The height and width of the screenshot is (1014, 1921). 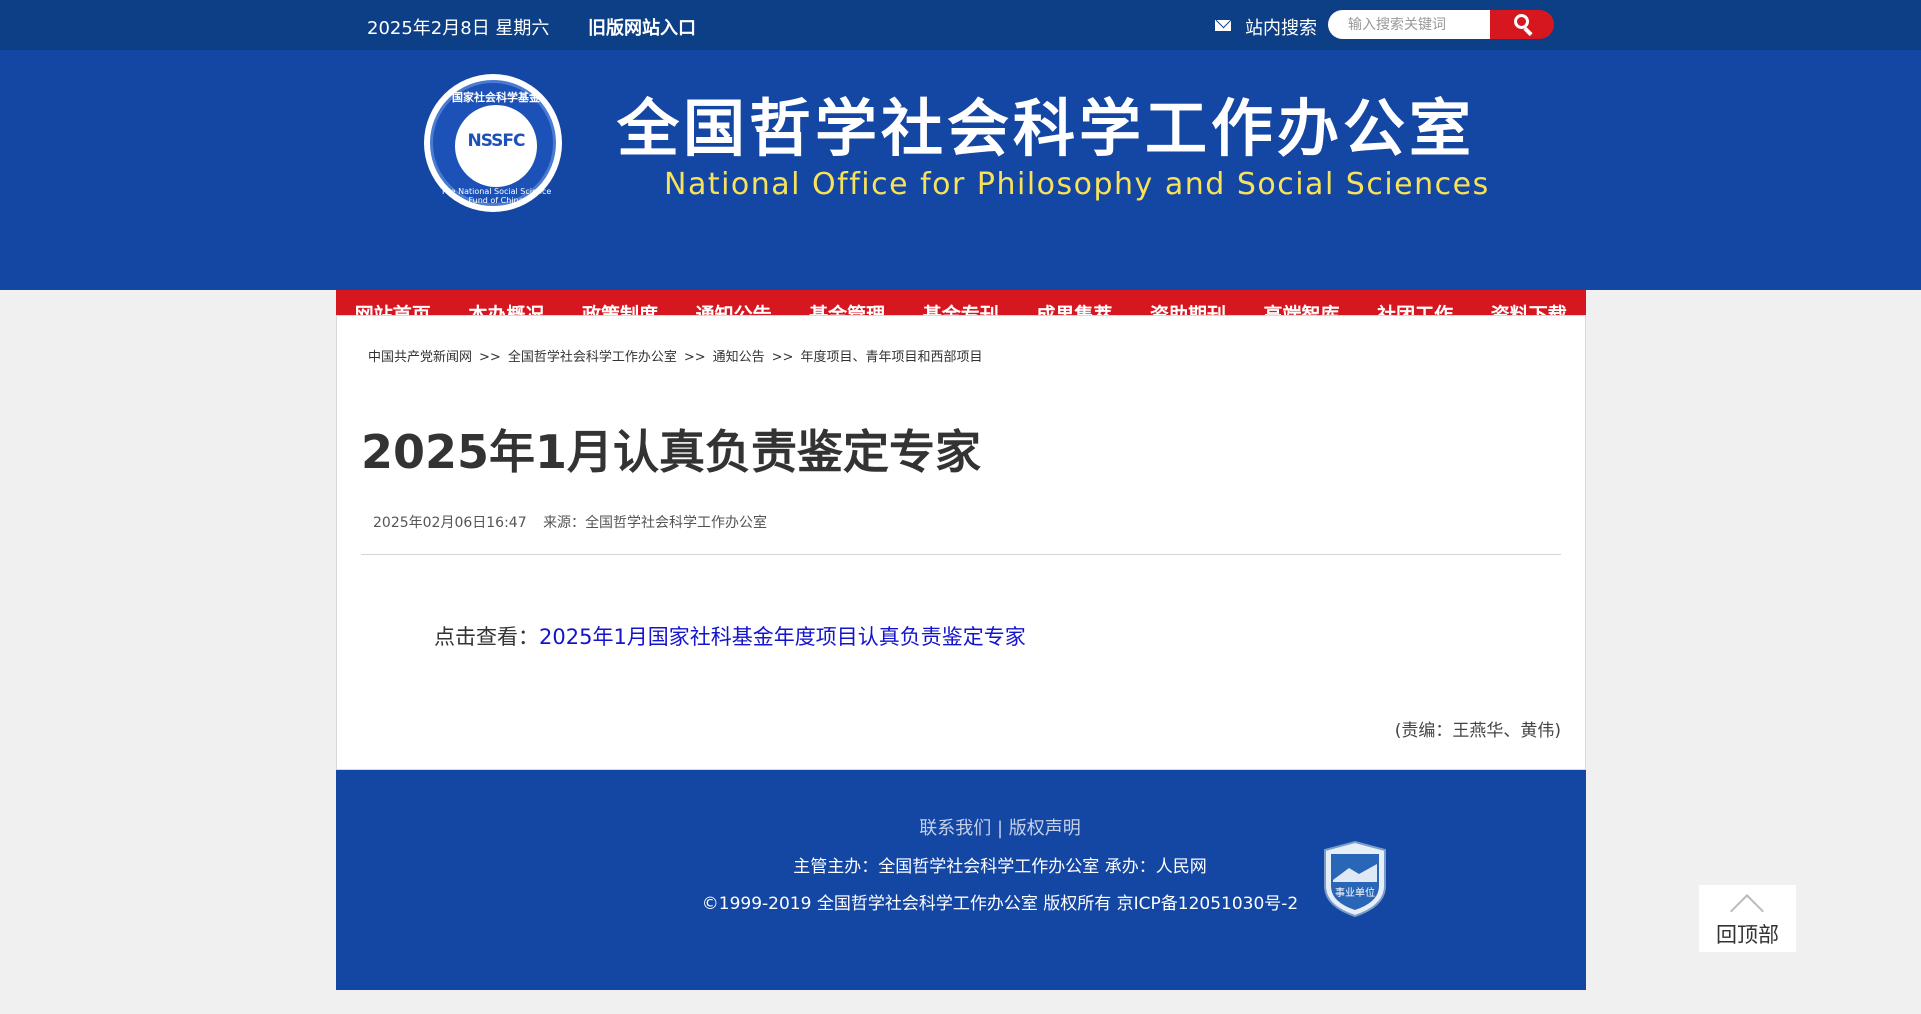 What do you see at coordinates (486, 637) in the screenshot?
I see `link-prefix: 点击查看：` at bounding box center [486, 637].